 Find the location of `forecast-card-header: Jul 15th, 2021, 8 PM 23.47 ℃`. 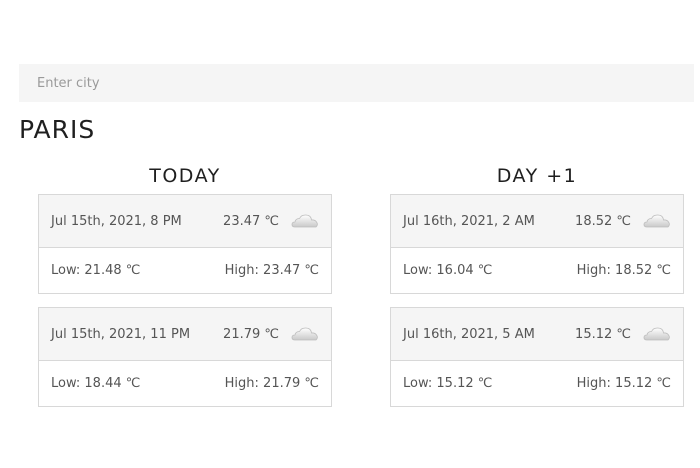

forecast-card-header: Jul 15th, 2021, 8 PM 23.47 ℃ is located at coordinates (185, 221).